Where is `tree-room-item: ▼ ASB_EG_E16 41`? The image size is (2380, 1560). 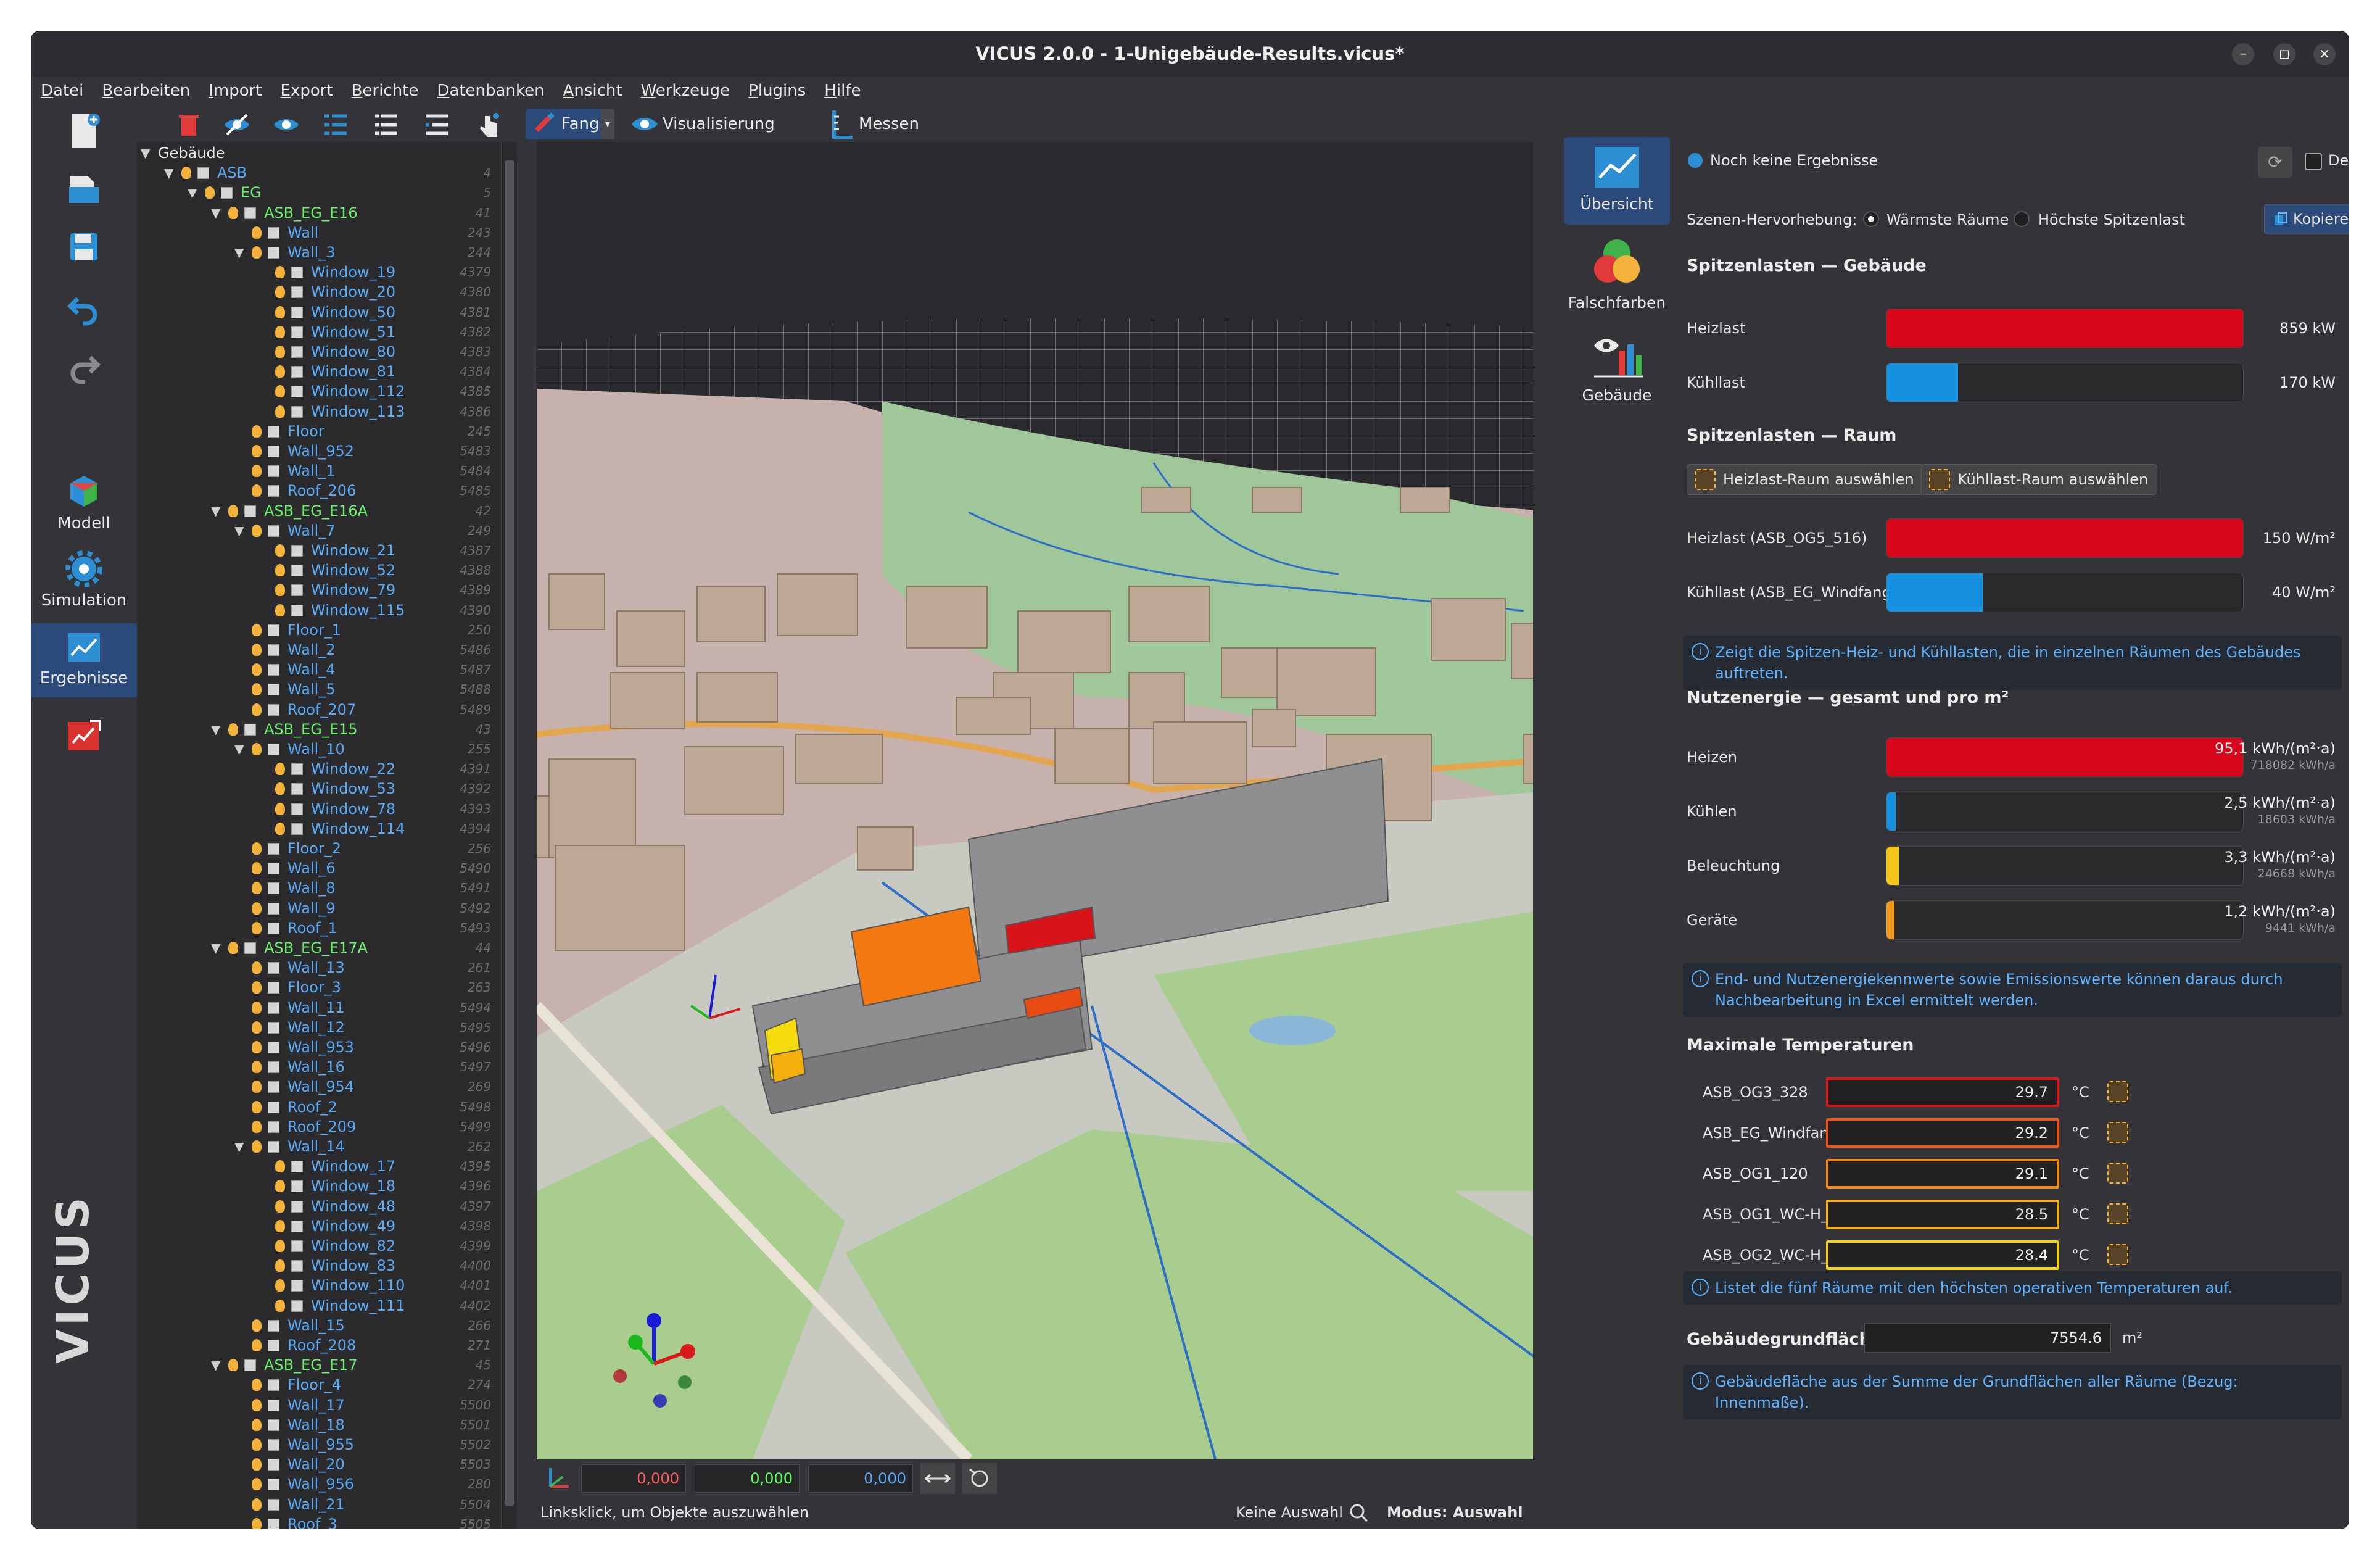 tree-room-item: ▼ ASB_EG_E16 41 is located at coordinates (319, 213).